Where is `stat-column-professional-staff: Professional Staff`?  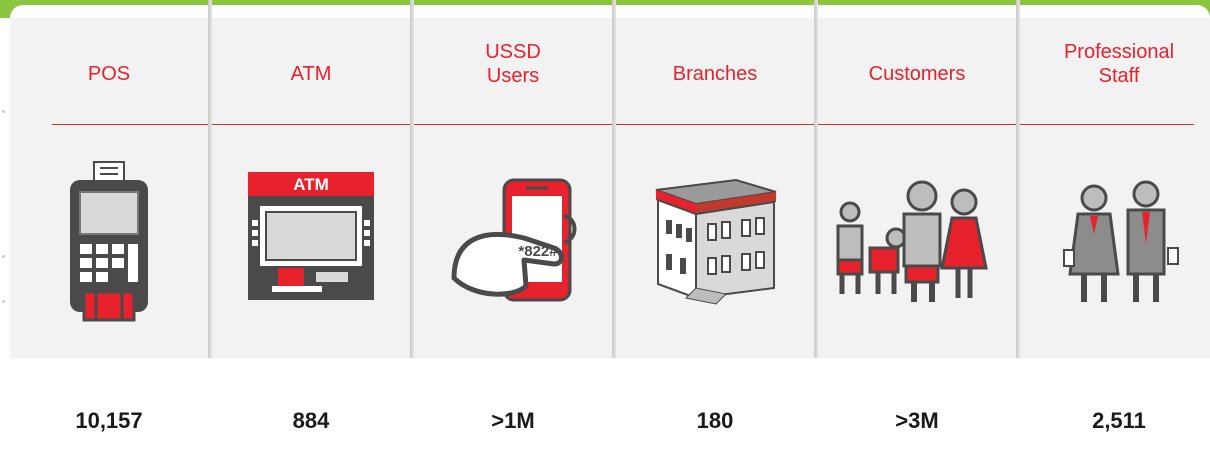 stat-column-professional-staff: Professional Staff is located at coordinates (1115, 188).